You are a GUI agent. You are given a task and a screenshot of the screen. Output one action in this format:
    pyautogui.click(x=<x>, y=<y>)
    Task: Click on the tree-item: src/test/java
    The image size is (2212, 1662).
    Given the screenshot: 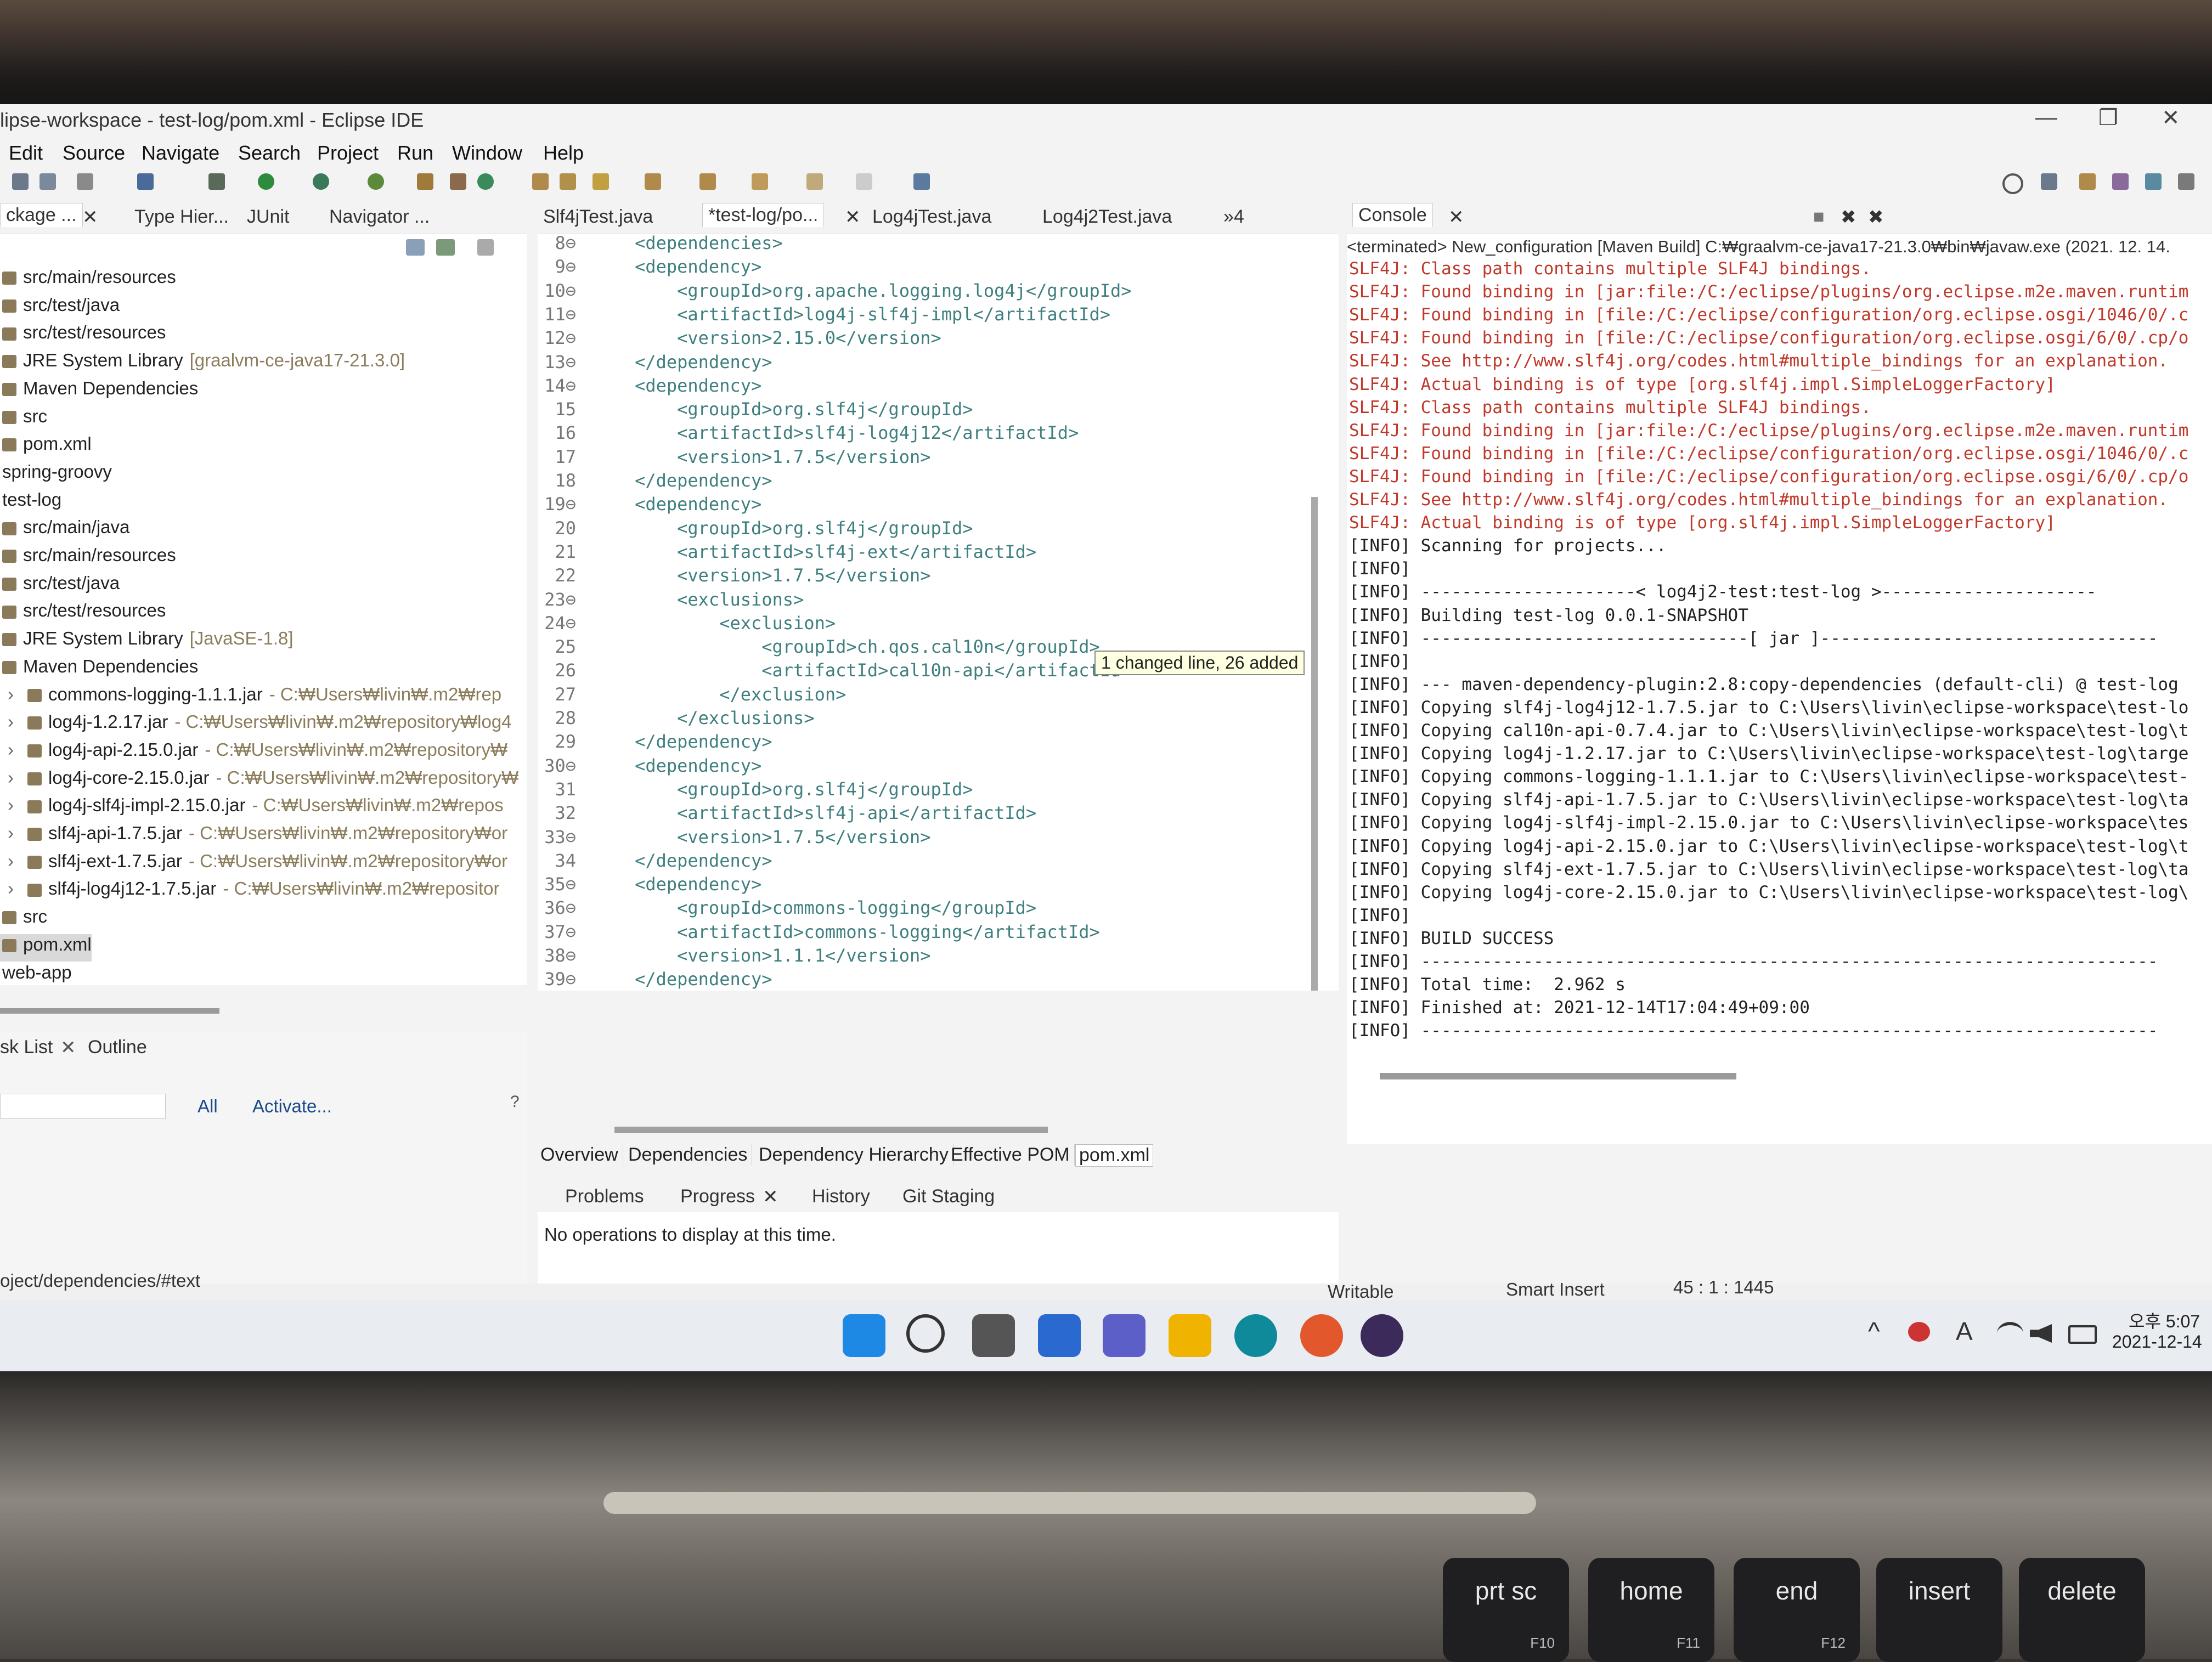 What is the action you would take?
    pyautogui.click(x=60, y=308)
    